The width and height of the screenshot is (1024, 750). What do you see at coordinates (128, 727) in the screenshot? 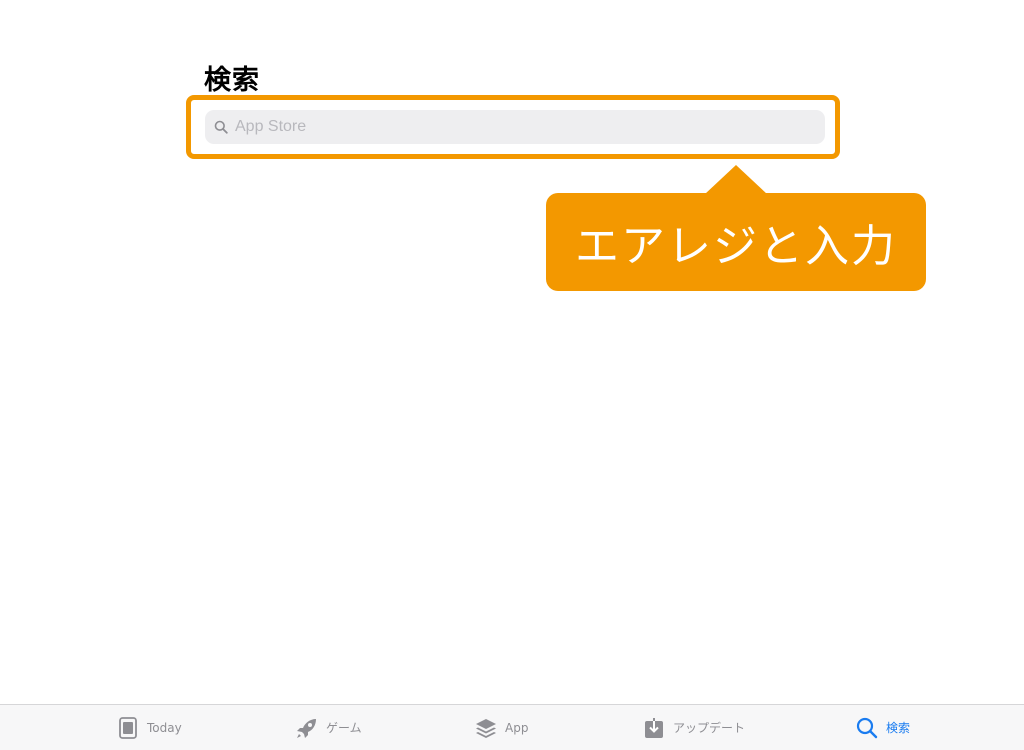
I see `today-icon` at bounding box center [128, 727].